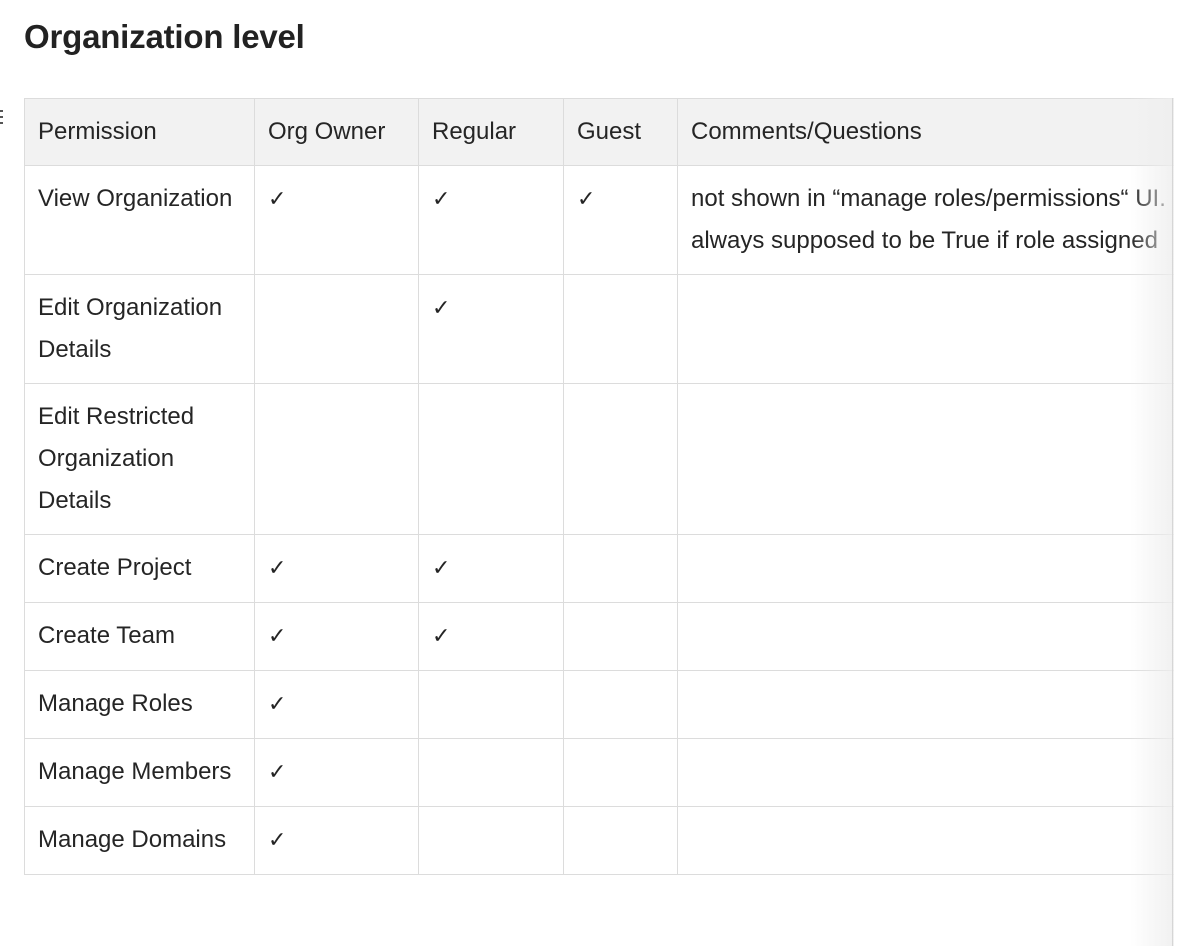 This screenshot has width=1200, height=946. I want to click on table-row: Manage Members ✓, so click(599, 772).